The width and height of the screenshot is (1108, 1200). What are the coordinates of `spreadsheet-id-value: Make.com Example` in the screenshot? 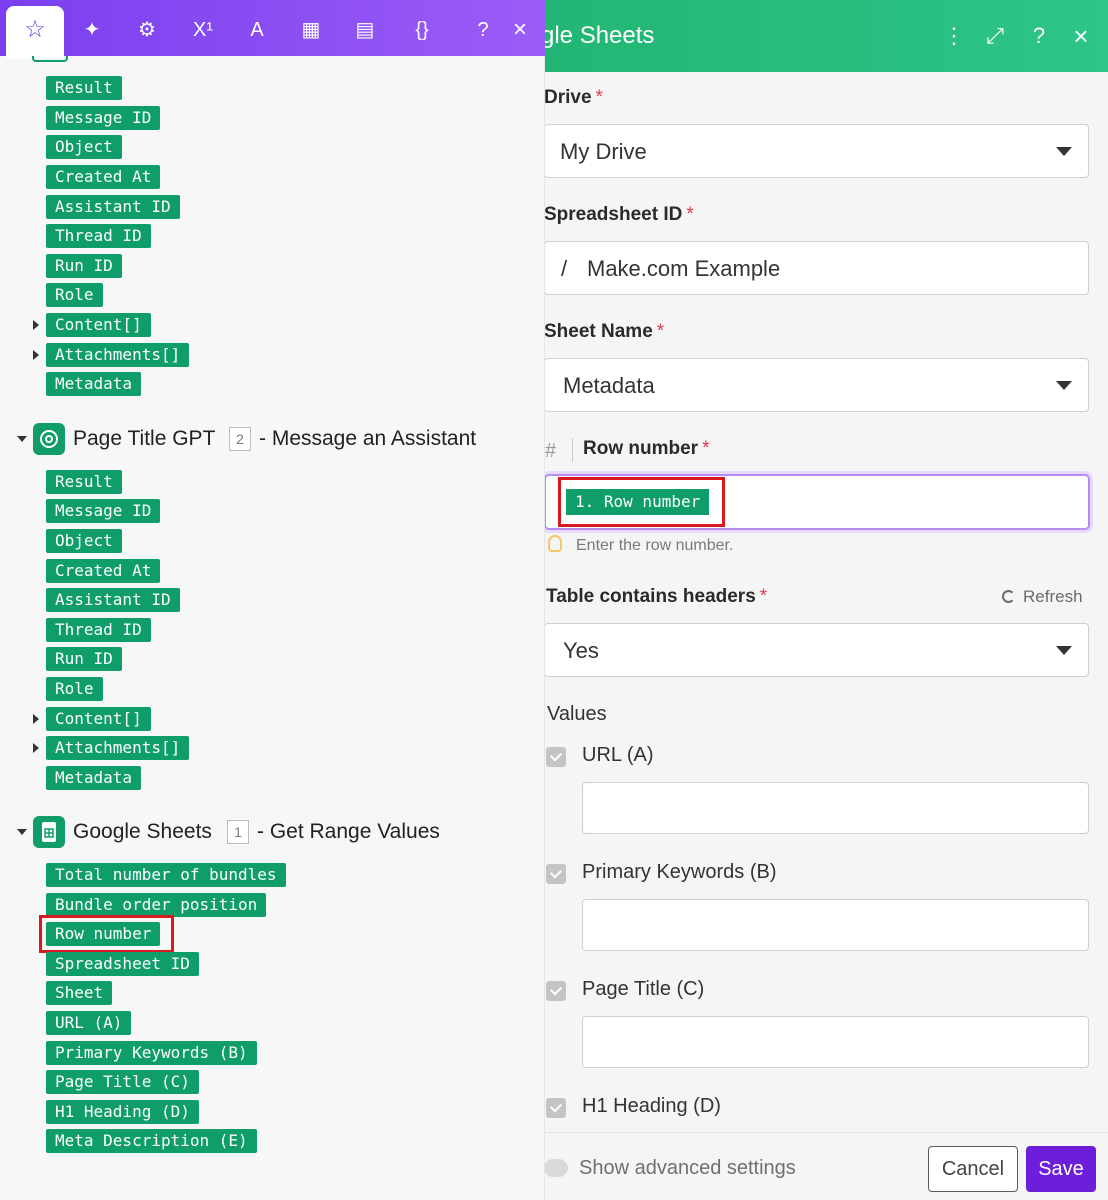 It's located at (684, 268).